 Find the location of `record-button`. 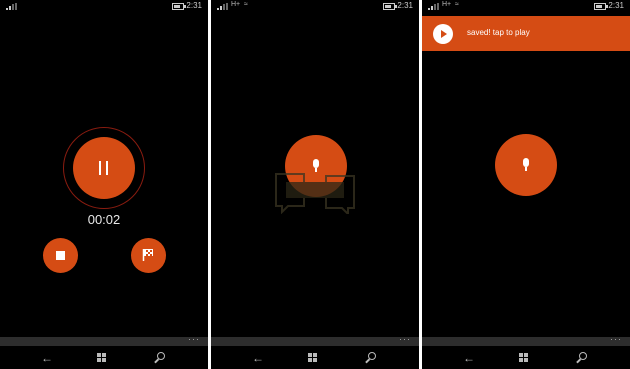

record-button is located at coordinates (526, 165).